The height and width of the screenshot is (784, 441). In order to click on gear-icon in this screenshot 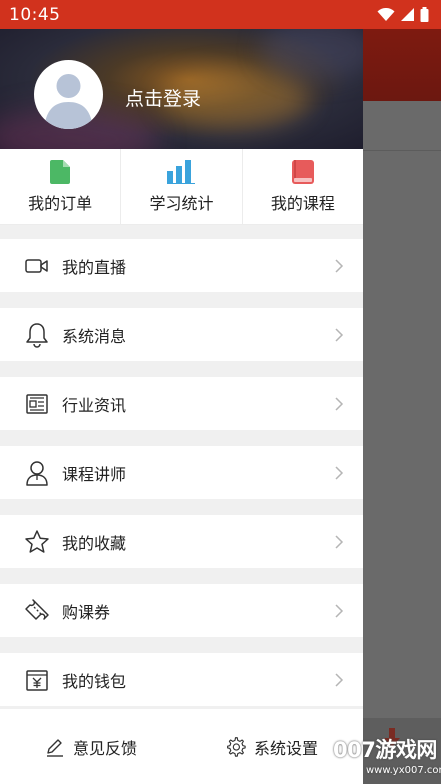, I will do `click(236, 747)`.